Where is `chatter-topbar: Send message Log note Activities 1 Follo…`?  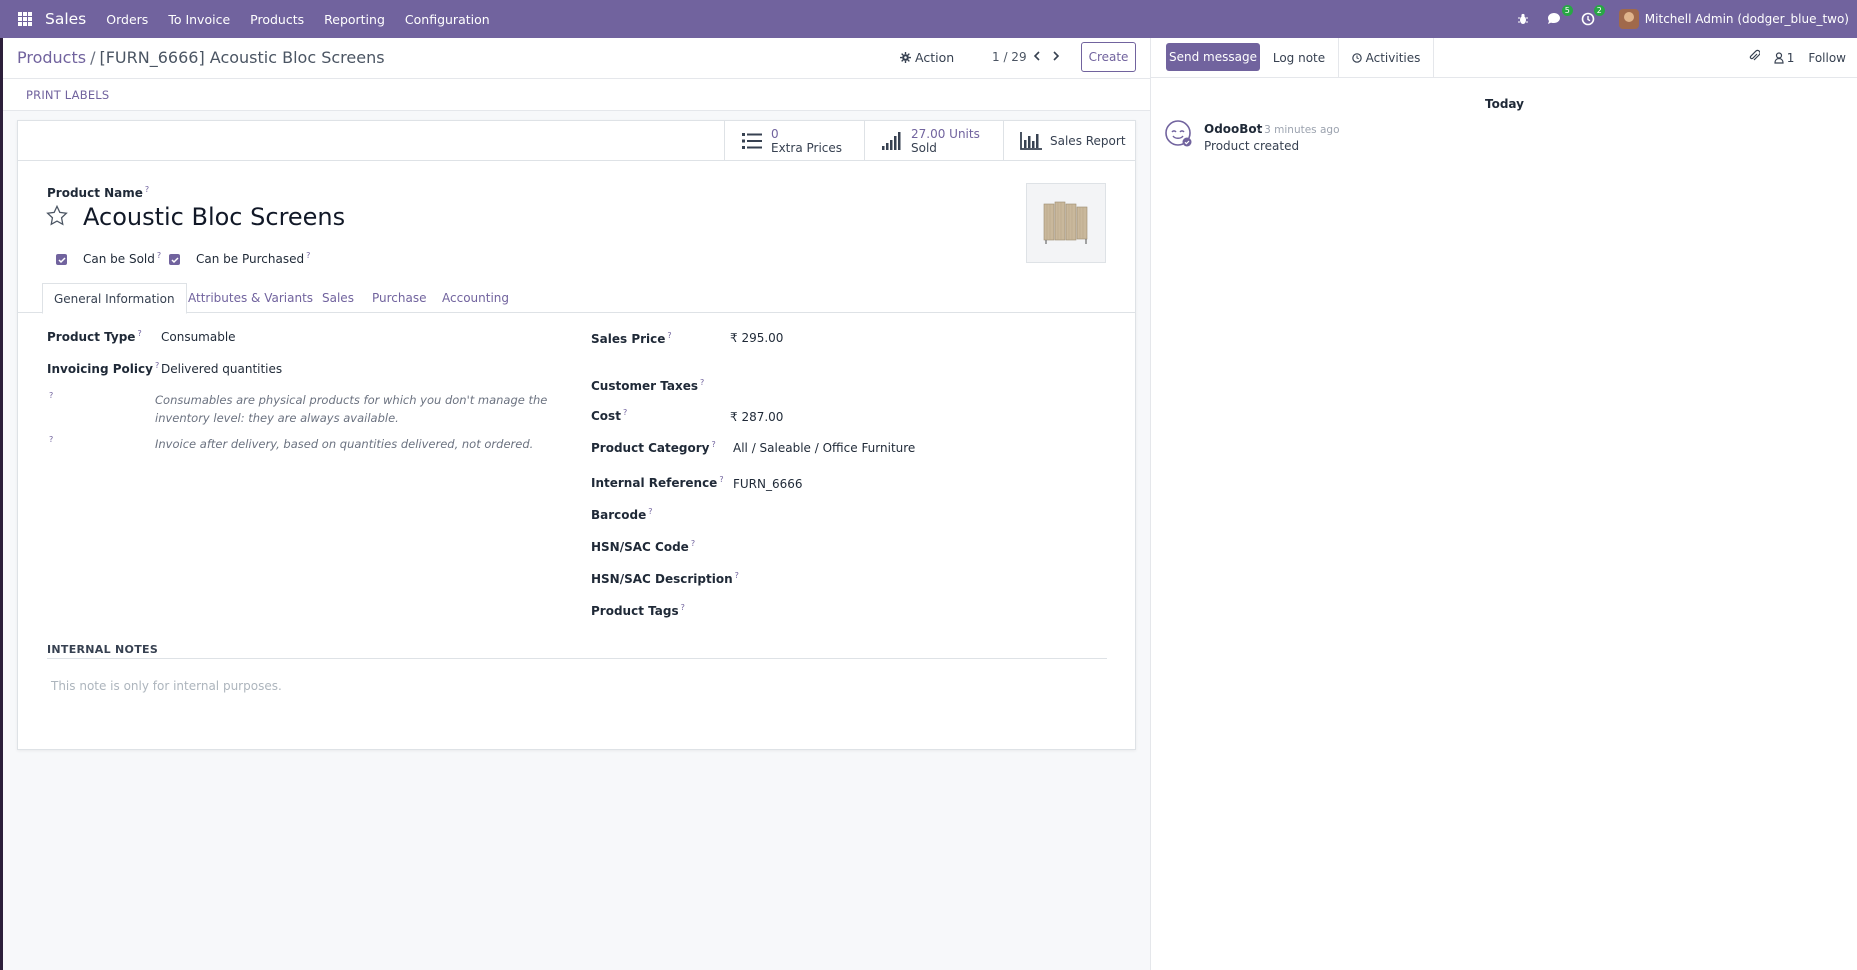 chatter-topbar: Send message Log note Activities 1 Follo… is located at coordinates (1504, 58).